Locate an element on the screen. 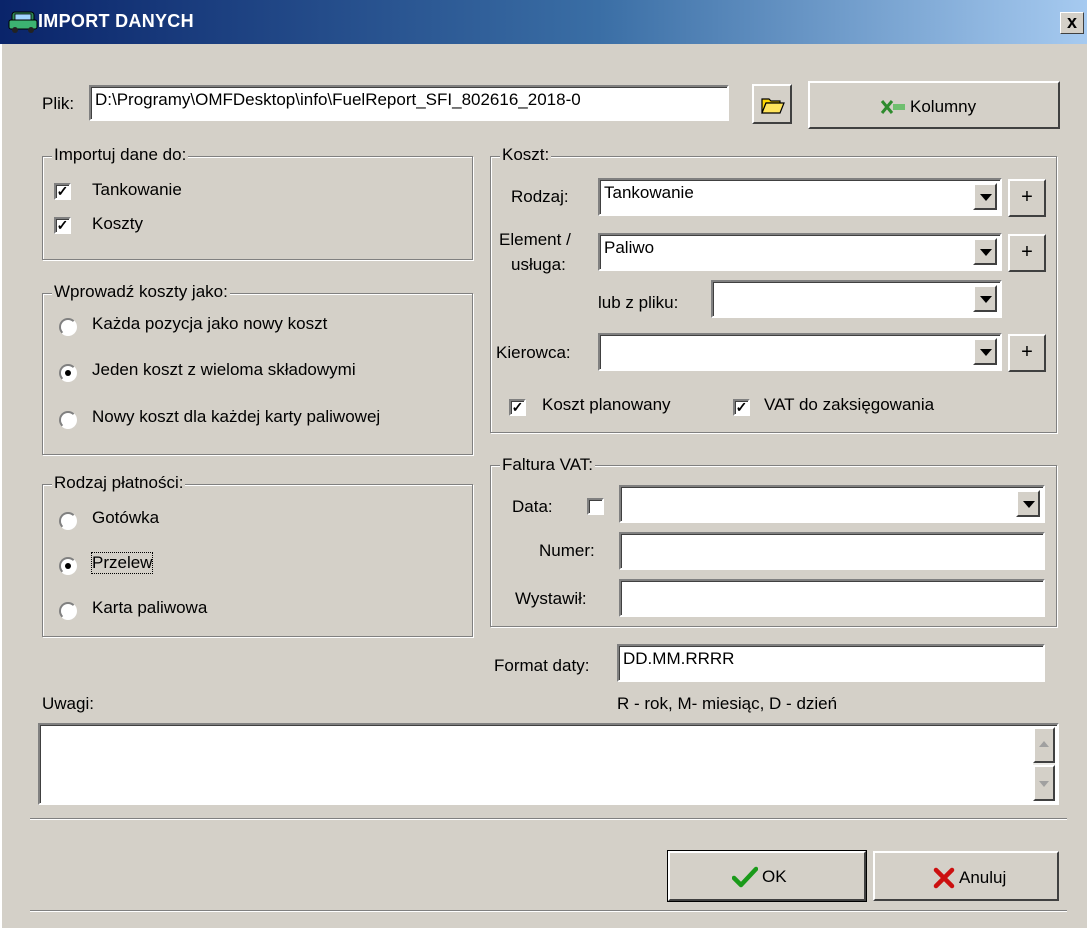  cost-type-add-button: + is located at coordinates (1027, 198).